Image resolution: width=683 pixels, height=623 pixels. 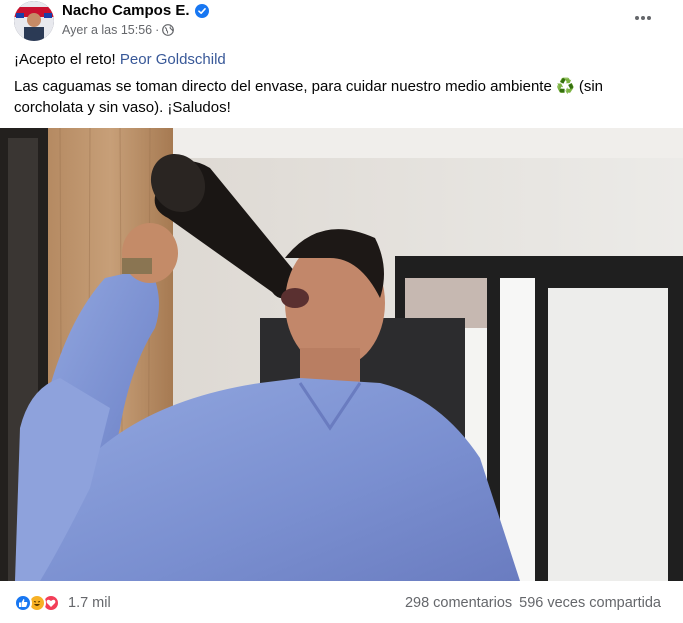 I want to click on post-text-line1: ¡Acepto el reto! Peor Goldschild, so click(x=120, y=59).